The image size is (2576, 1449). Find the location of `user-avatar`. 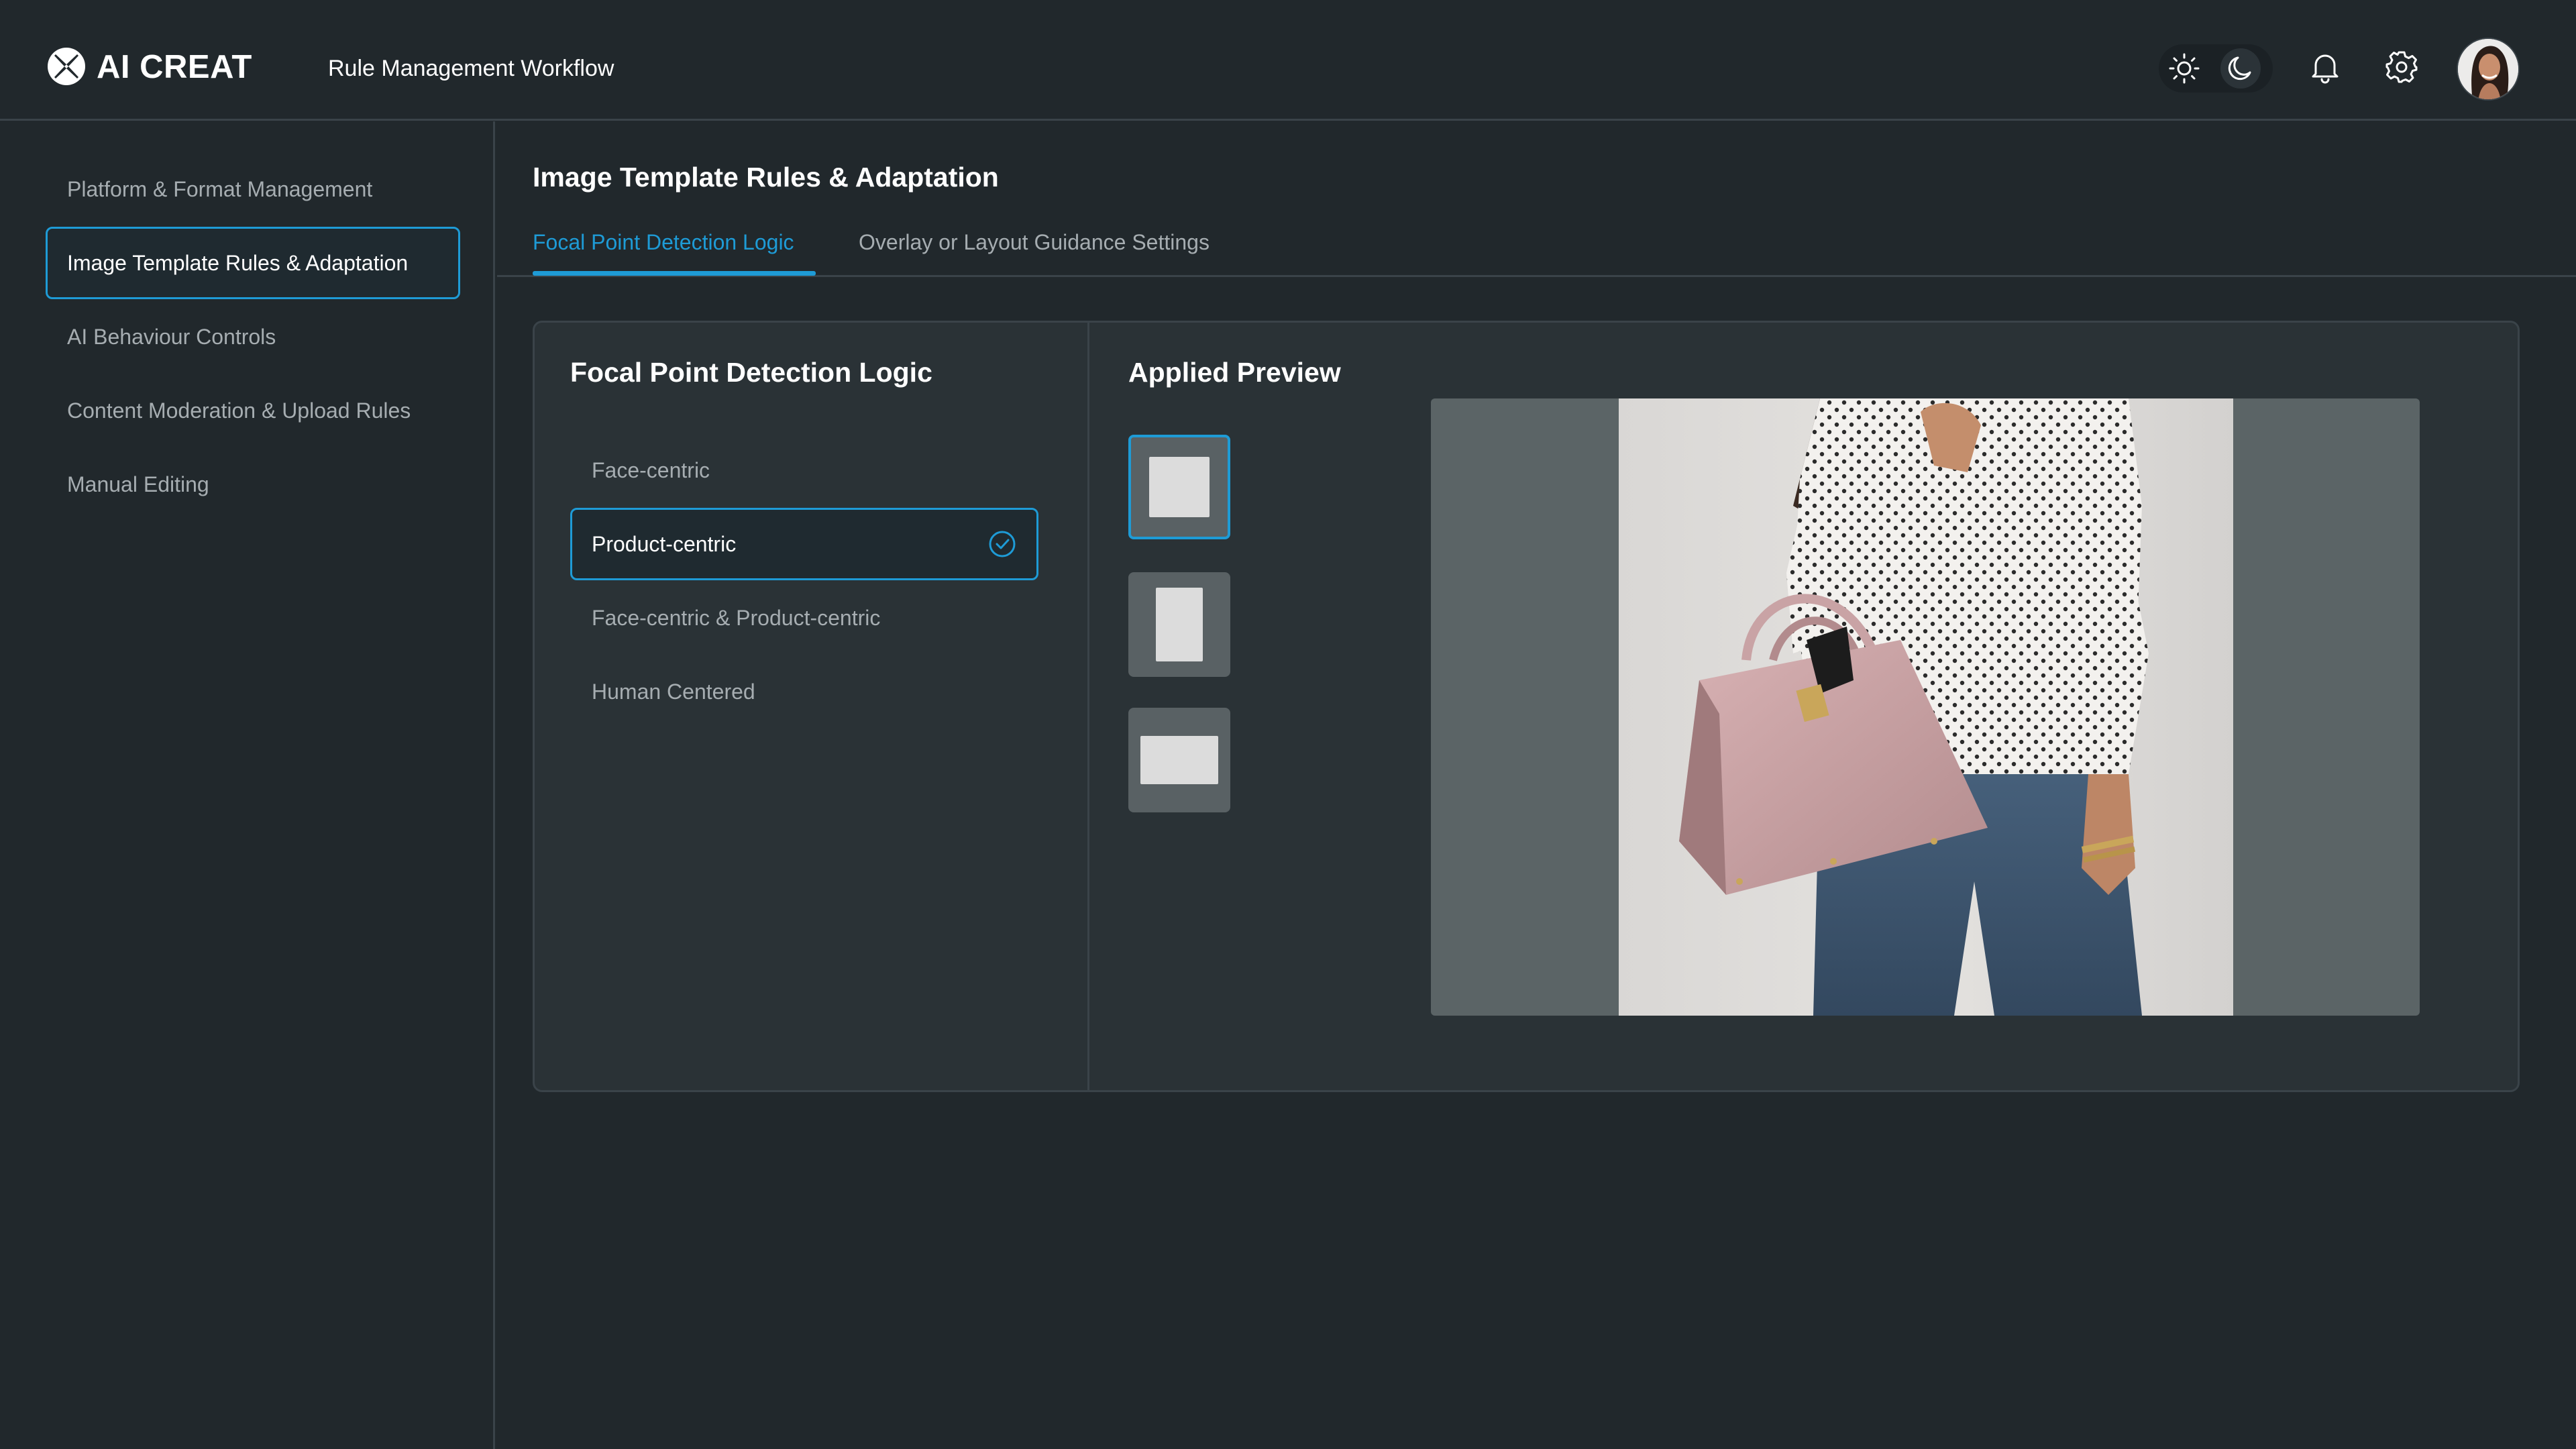

user-avatar is located at coordinates (2488, 69).